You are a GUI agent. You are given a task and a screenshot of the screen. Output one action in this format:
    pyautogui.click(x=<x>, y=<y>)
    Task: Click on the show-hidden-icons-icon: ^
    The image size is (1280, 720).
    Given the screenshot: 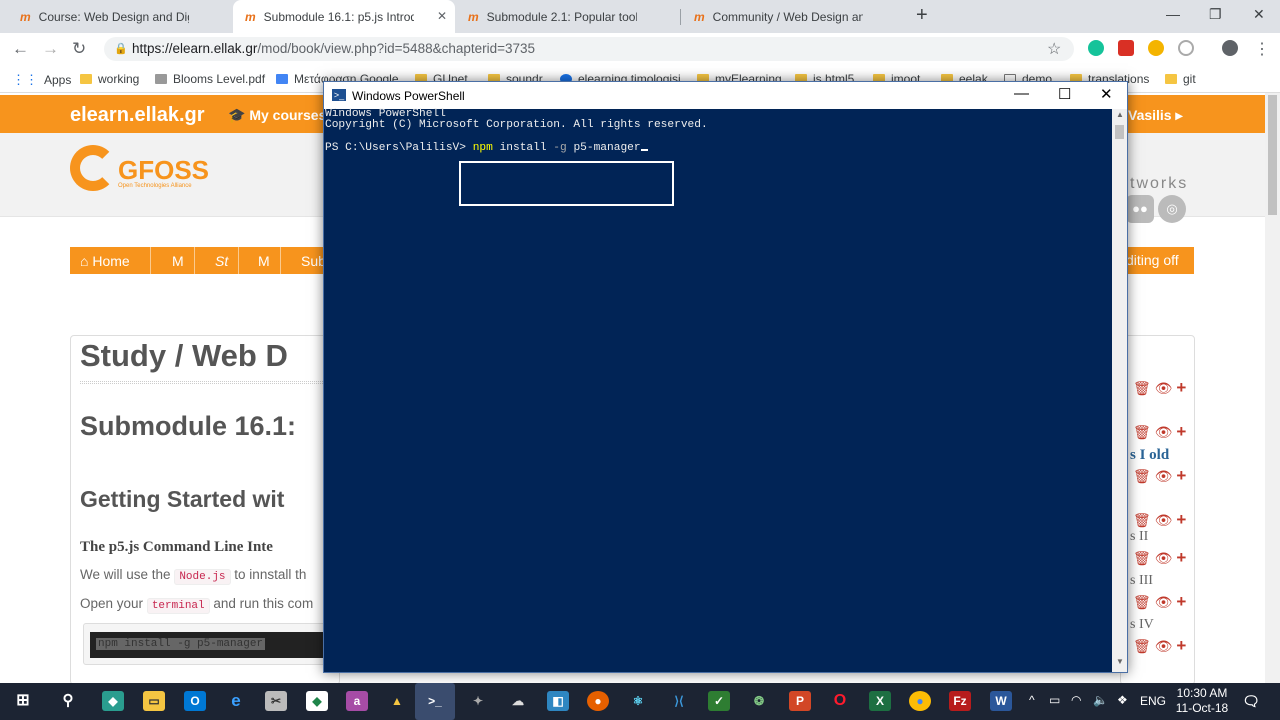 What is the action you would take?
    pyautogui.click(x=1032, y=700)
    